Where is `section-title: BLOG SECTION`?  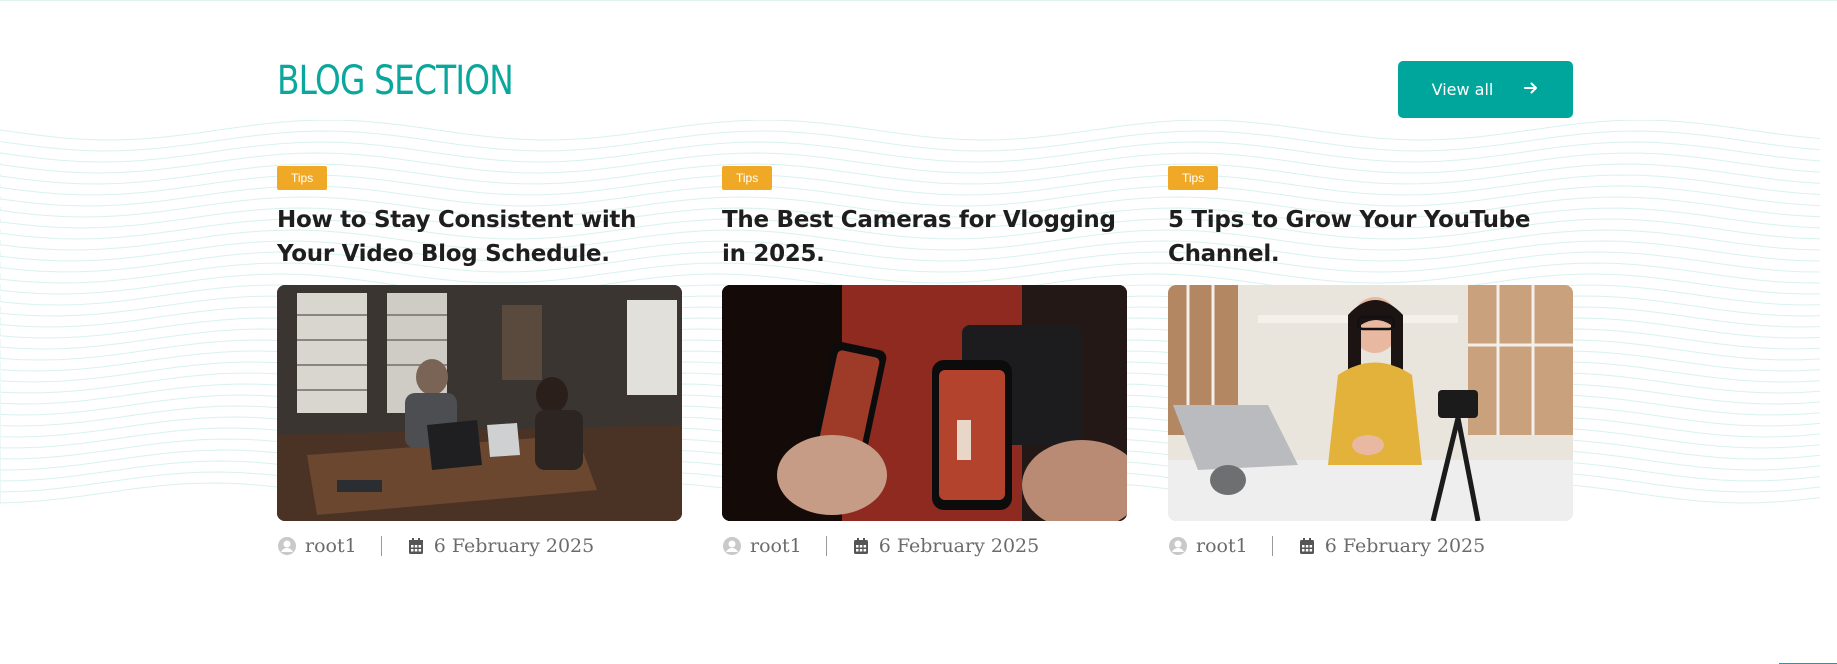 section-title: BLOG SECTION is located at coordinates (395, 81).